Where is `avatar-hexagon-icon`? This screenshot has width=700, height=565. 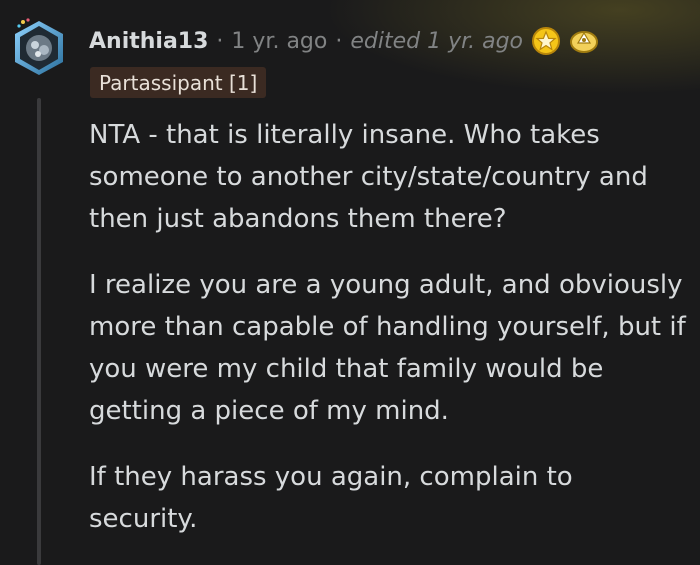 avatar-hexagon-icon is located at coordinates (39, 46).